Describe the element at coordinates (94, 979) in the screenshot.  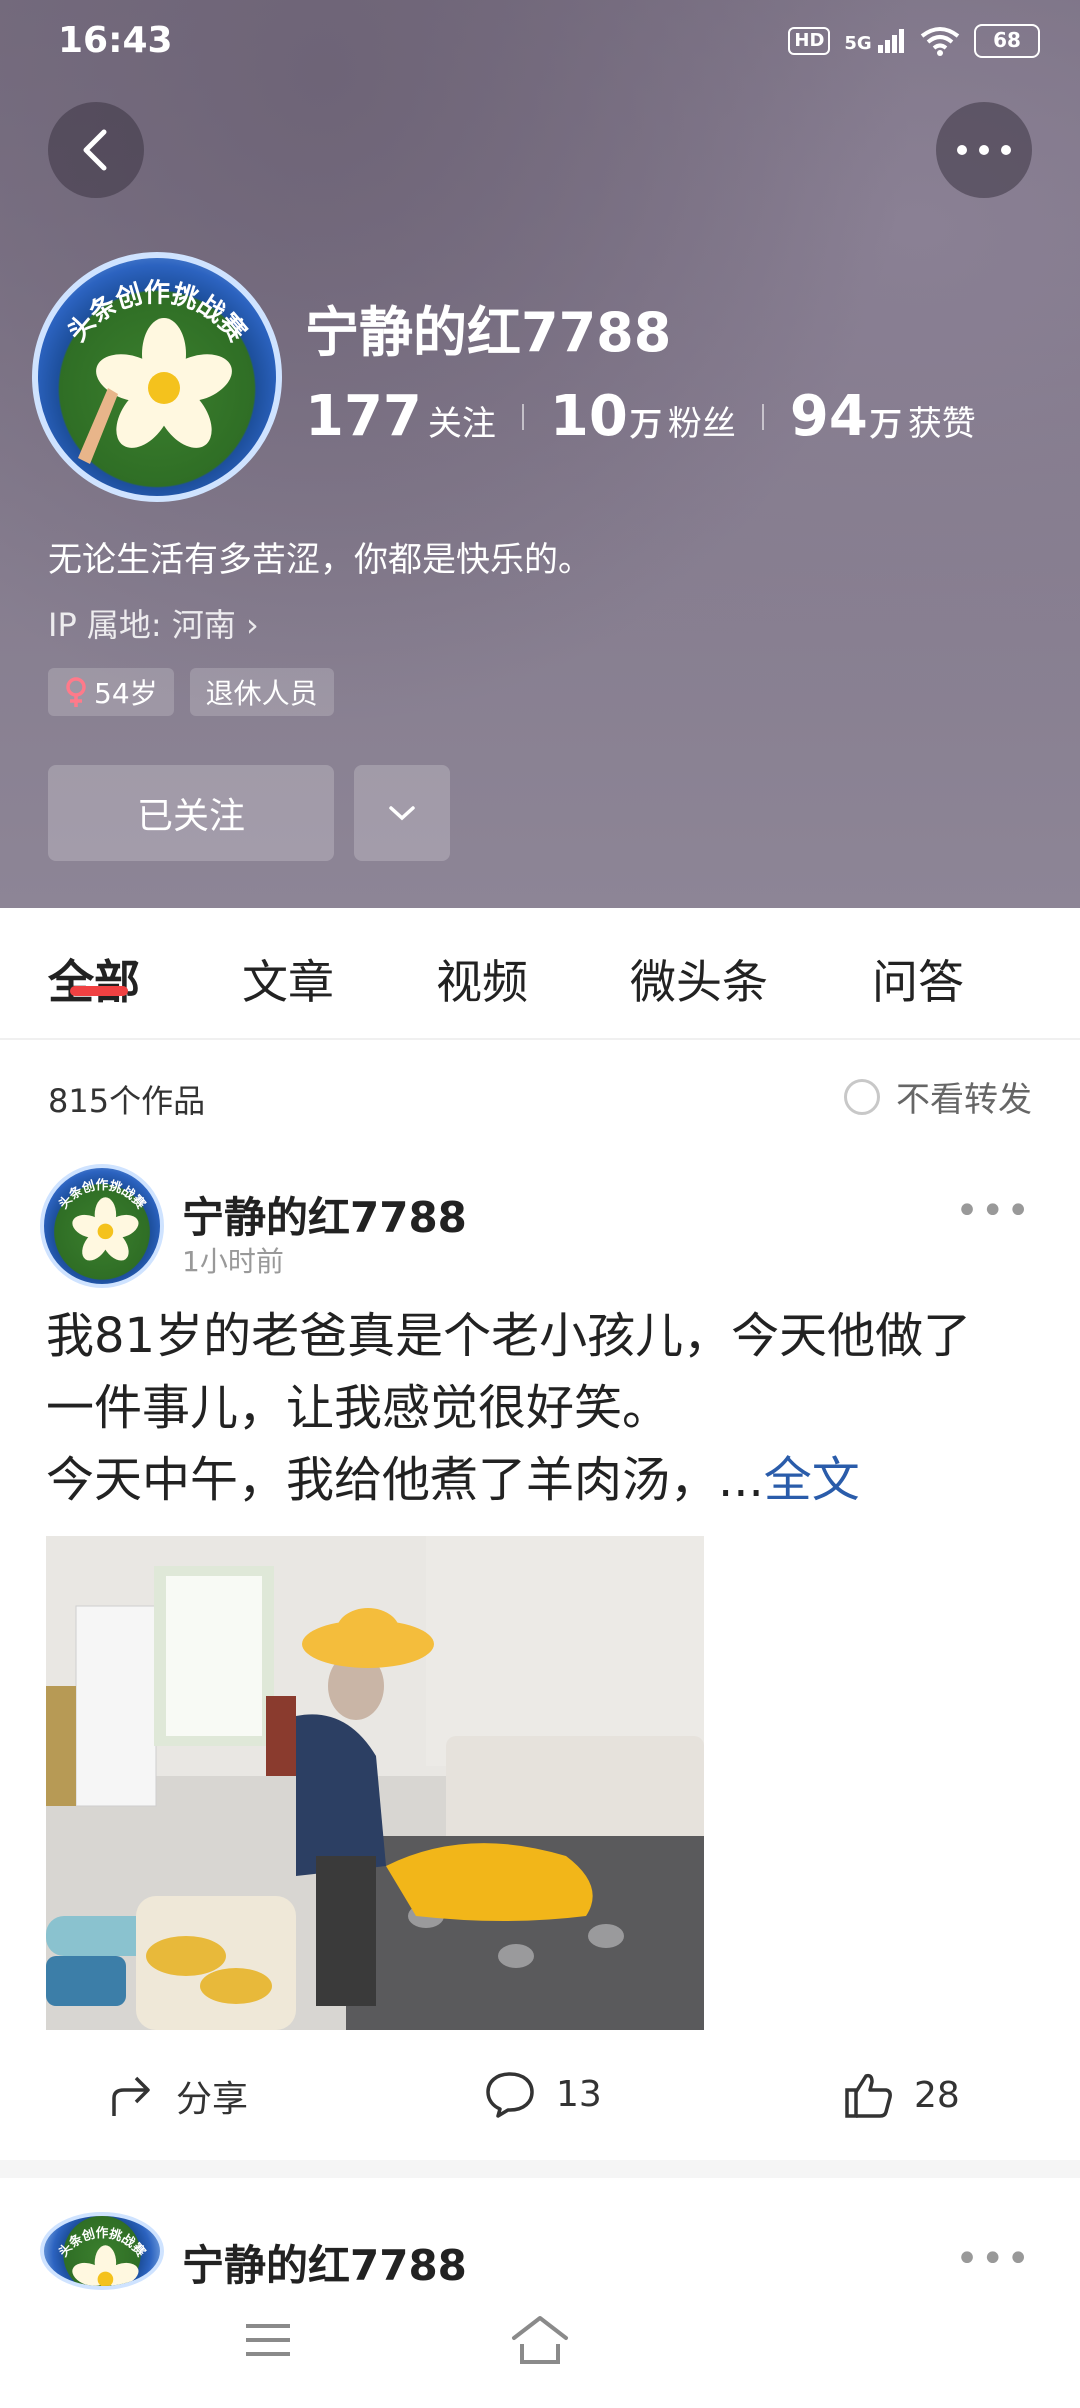
I see `tab-all: 全部` at that location.